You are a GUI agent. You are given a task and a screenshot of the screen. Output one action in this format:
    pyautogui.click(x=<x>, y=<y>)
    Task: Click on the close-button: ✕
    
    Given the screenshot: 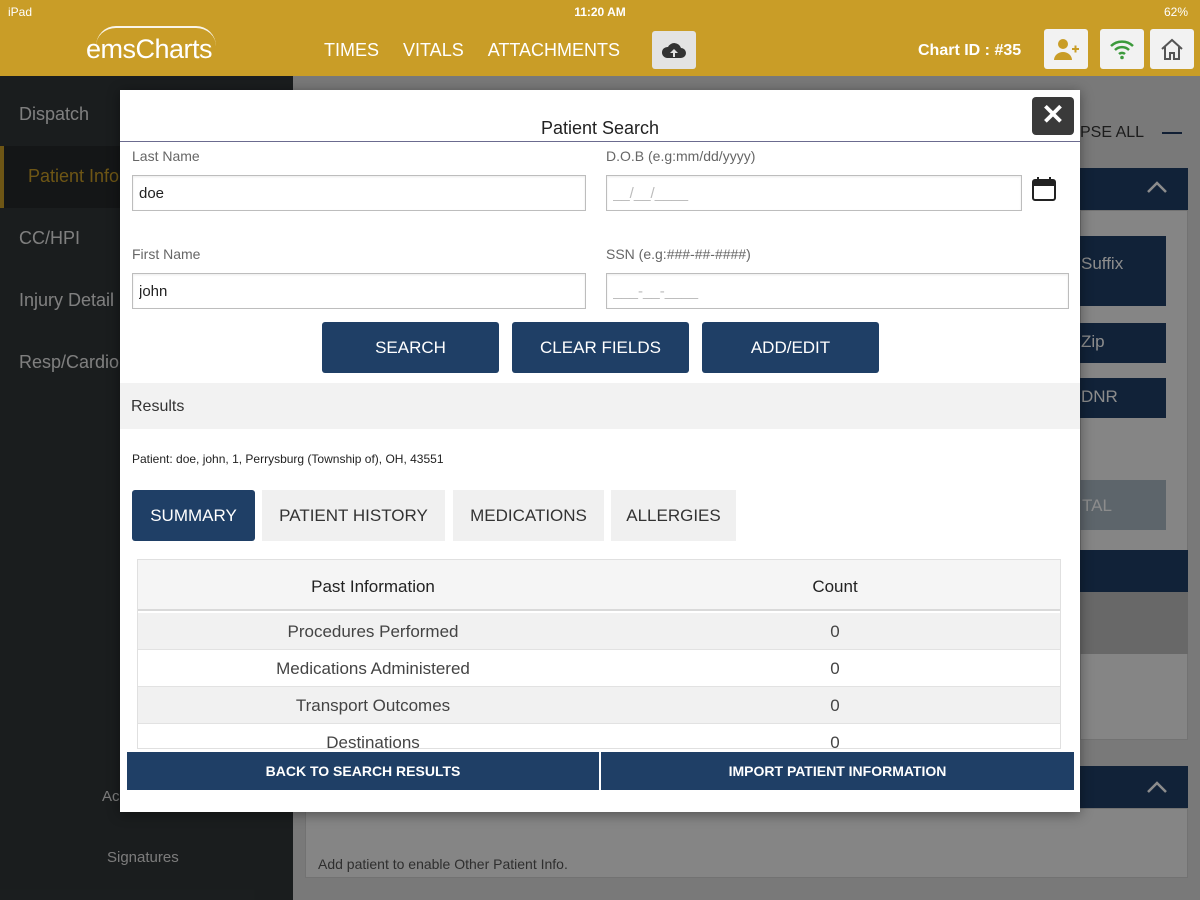 What is the action you would take?
    pyautogui.click(x=1053, y=116)
    